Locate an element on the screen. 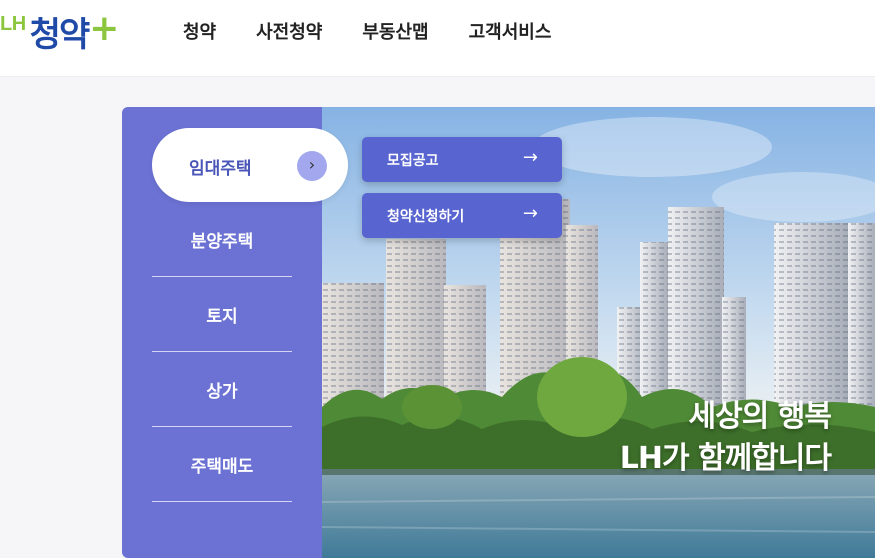 This screenshot has width=875, height=558. nav-item-cheongyak: 청약 is located at coordinates (199, 31).